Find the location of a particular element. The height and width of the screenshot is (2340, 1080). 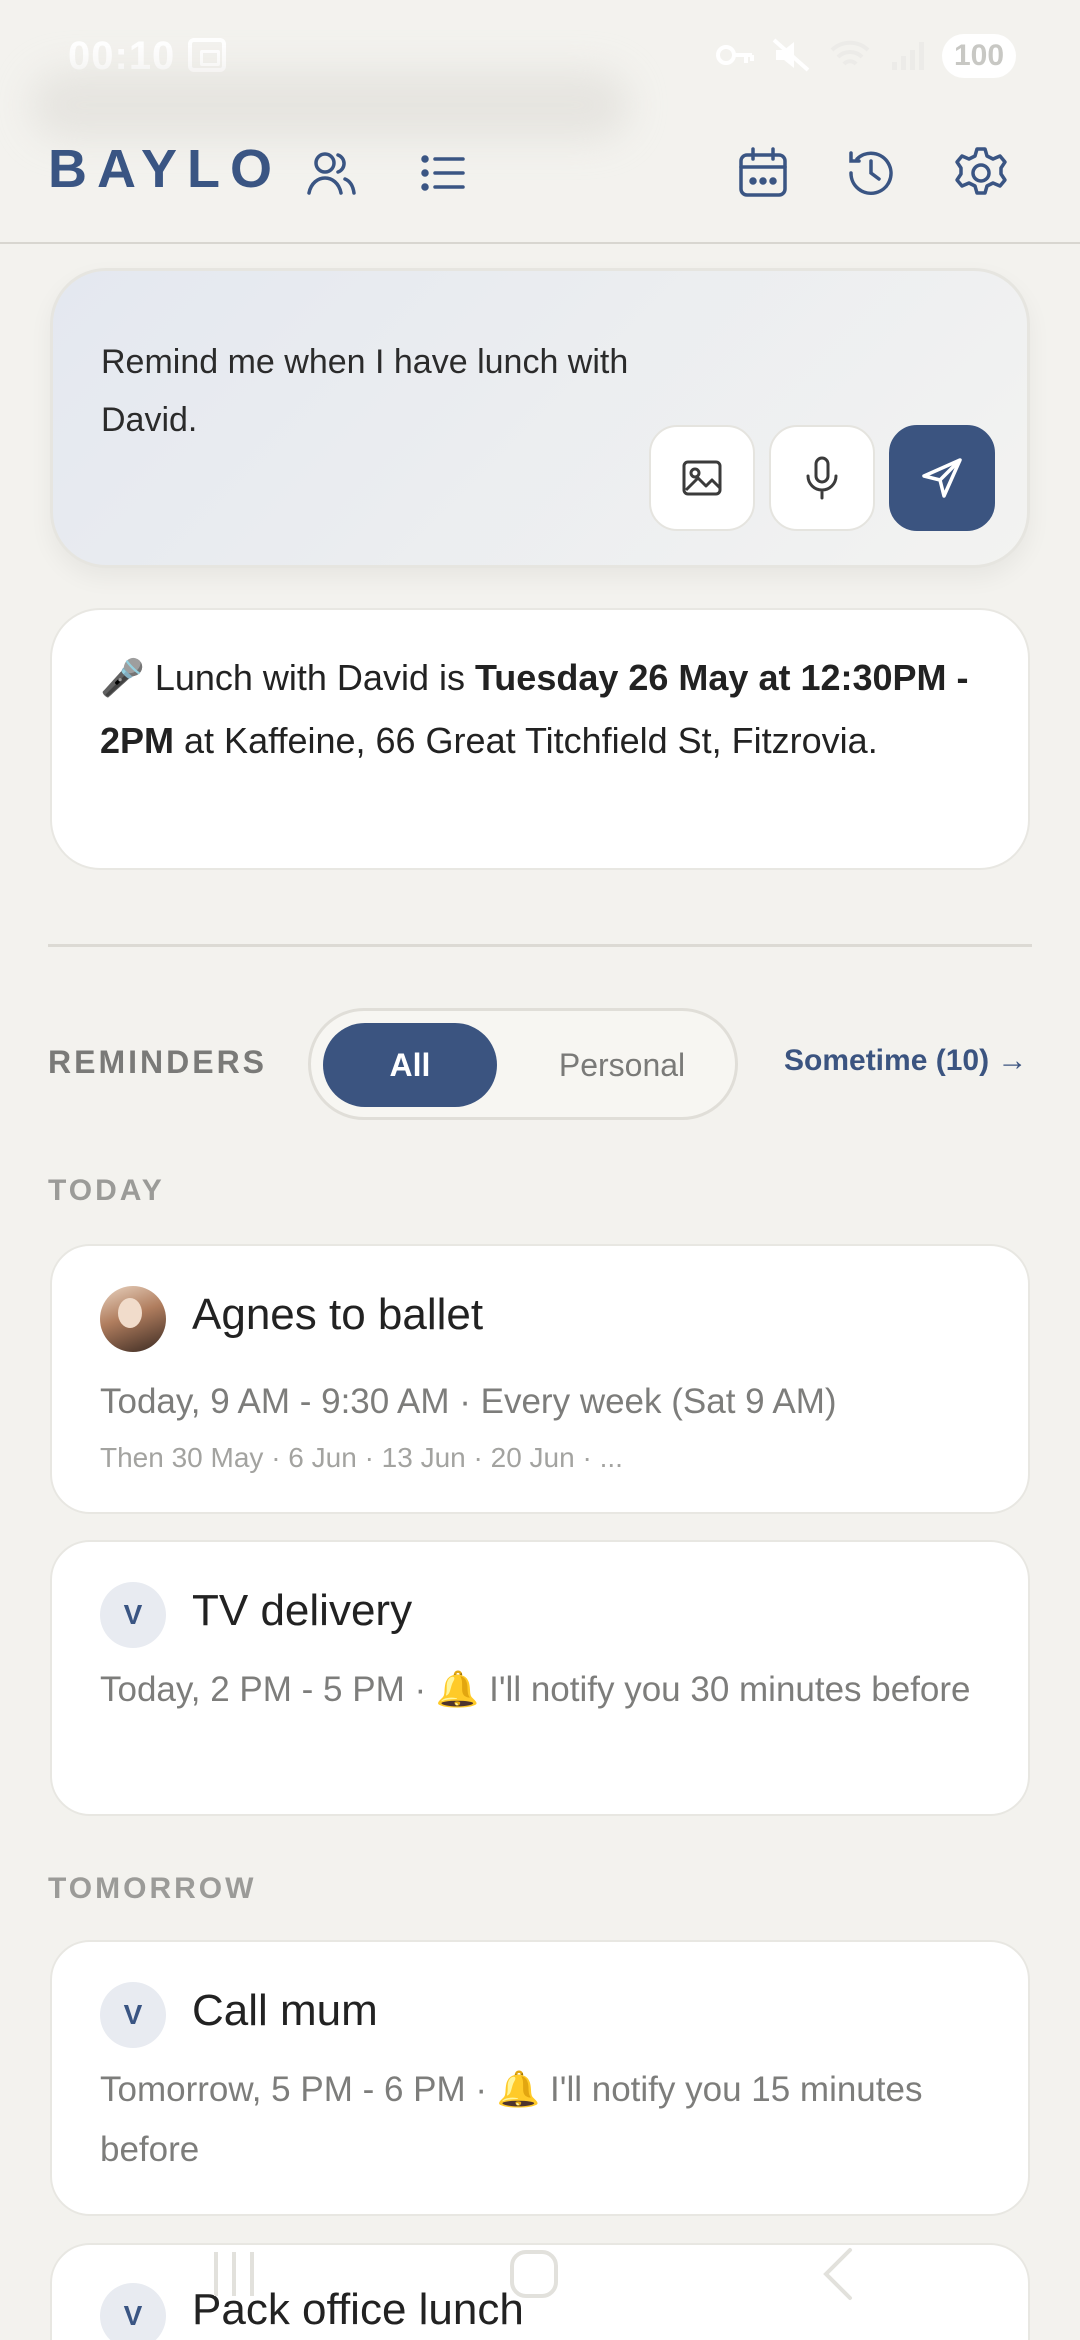

back-icon is located at coordinates (840, 2274).